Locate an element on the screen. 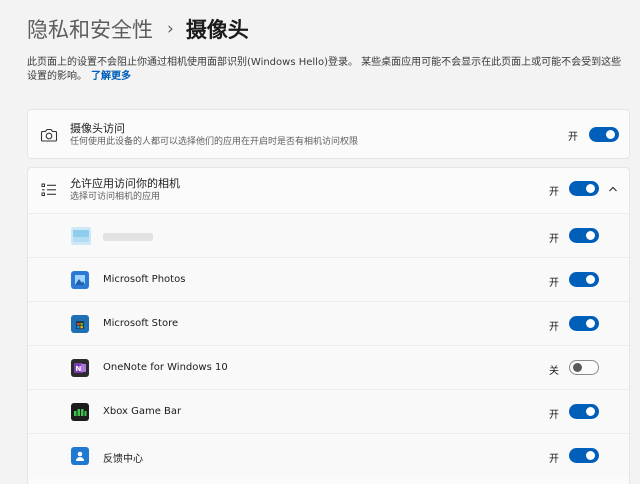 The width and height of the screenshot is (640, 484). camera-access-card: 摄像头访问 任何使用此设备的人都可以选择他们的应用在开启时是否有相机访问权限 开 is located at coordinates (328, 134).